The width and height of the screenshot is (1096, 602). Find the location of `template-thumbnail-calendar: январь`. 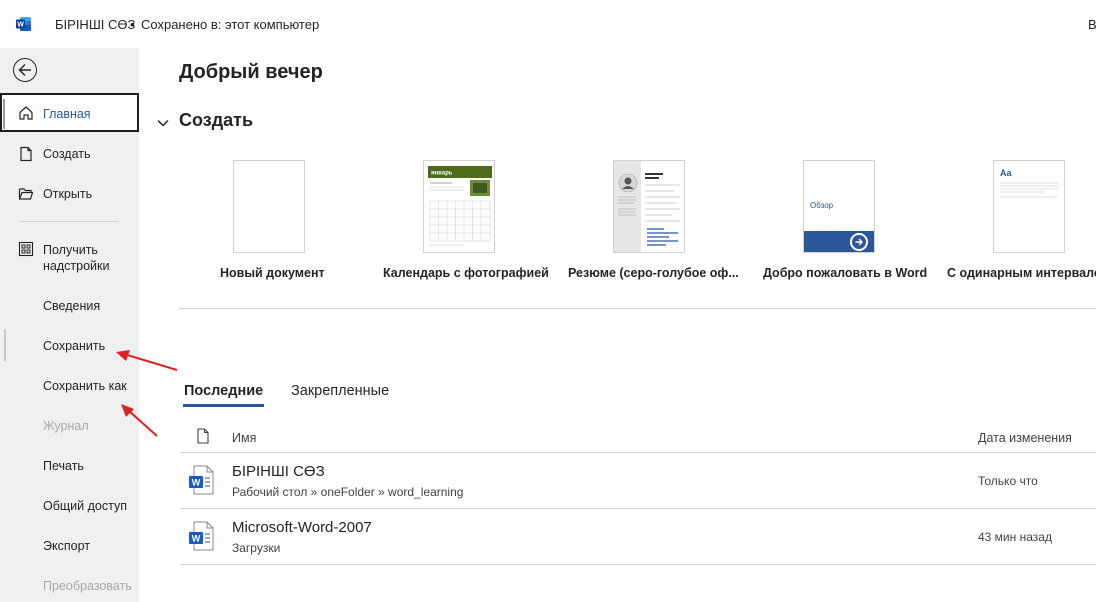

template-thumbnail-calendar: январь is located at coordinates (459, 206).